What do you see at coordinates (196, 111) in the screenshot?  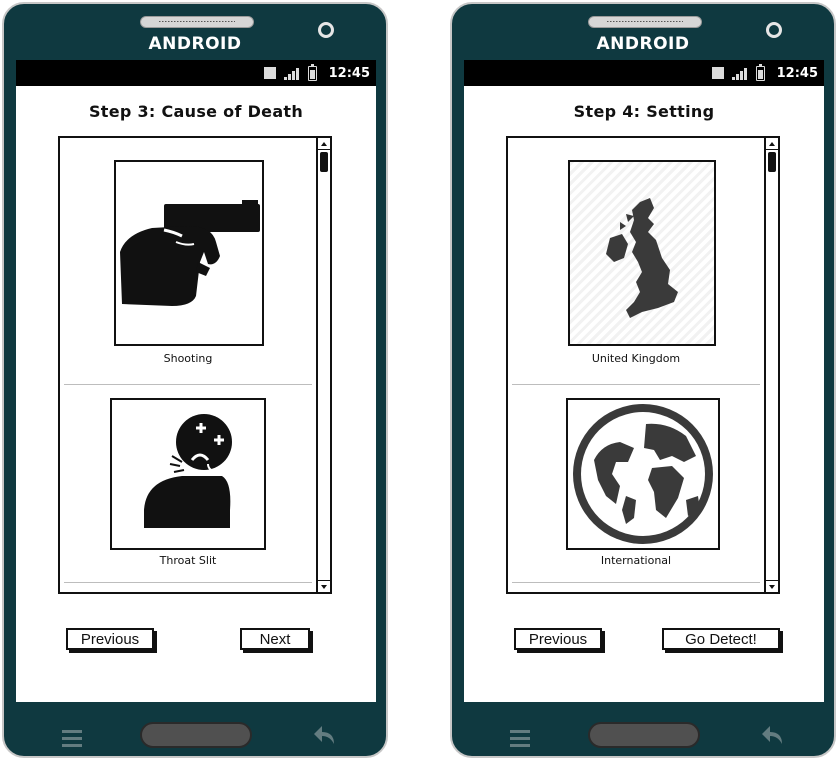 I see `page-title: Step 3: Cause of Death` at bounding box center [196, 111].